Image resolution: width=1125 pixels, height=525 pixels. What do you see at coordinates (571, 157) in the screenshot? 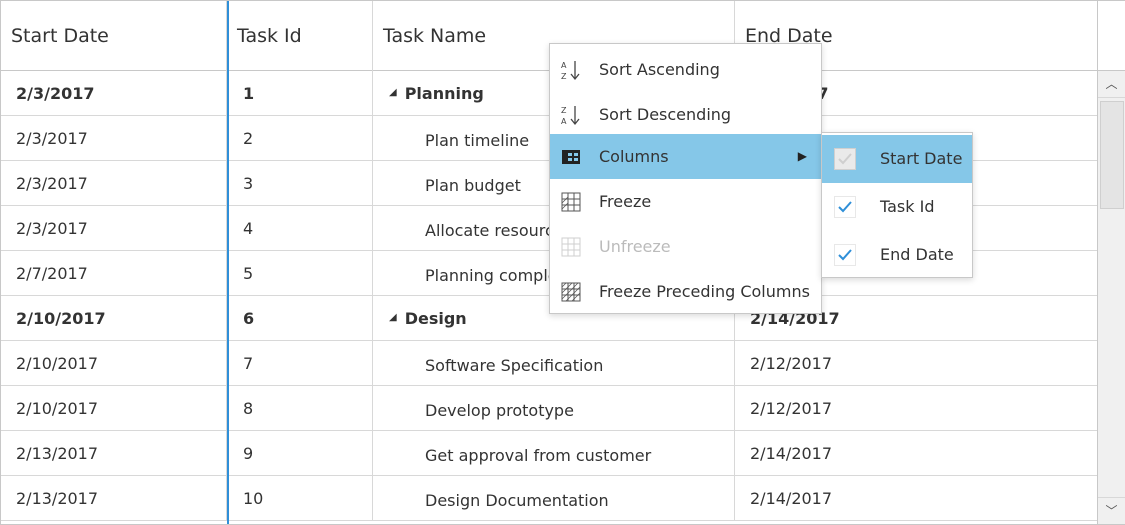
I see `columns-icon` at bounding box center [571, 157].